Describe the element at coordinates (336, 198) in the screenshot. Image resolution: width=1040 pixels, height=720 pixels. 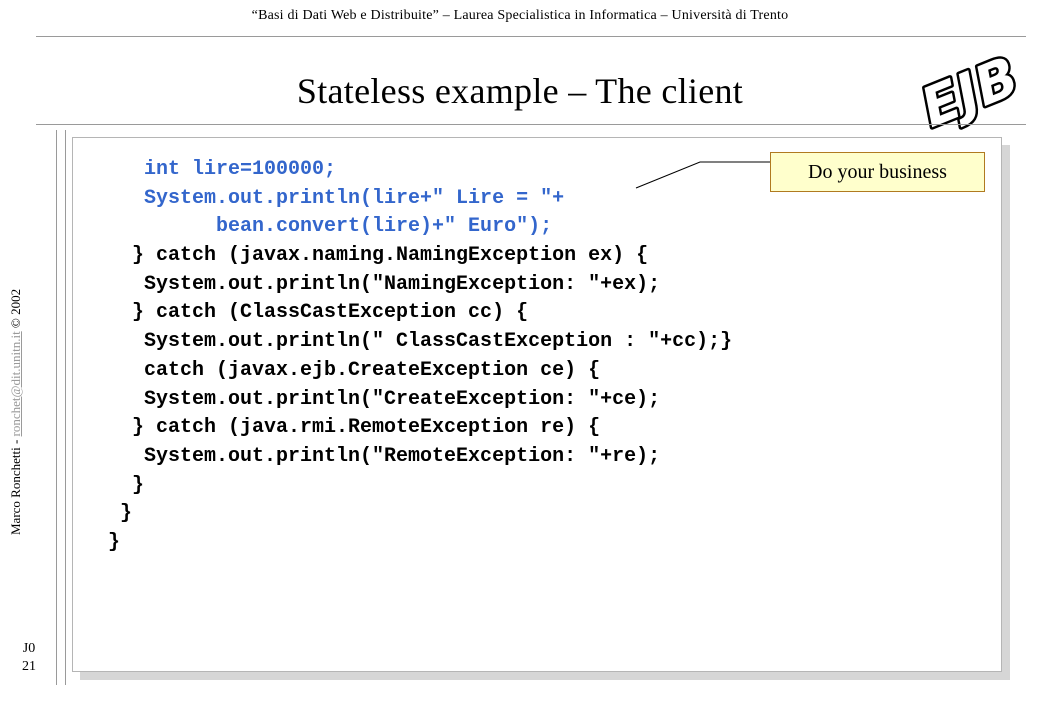
I see `code-line: System.out.println(lire+" Lire = "+` at that location.